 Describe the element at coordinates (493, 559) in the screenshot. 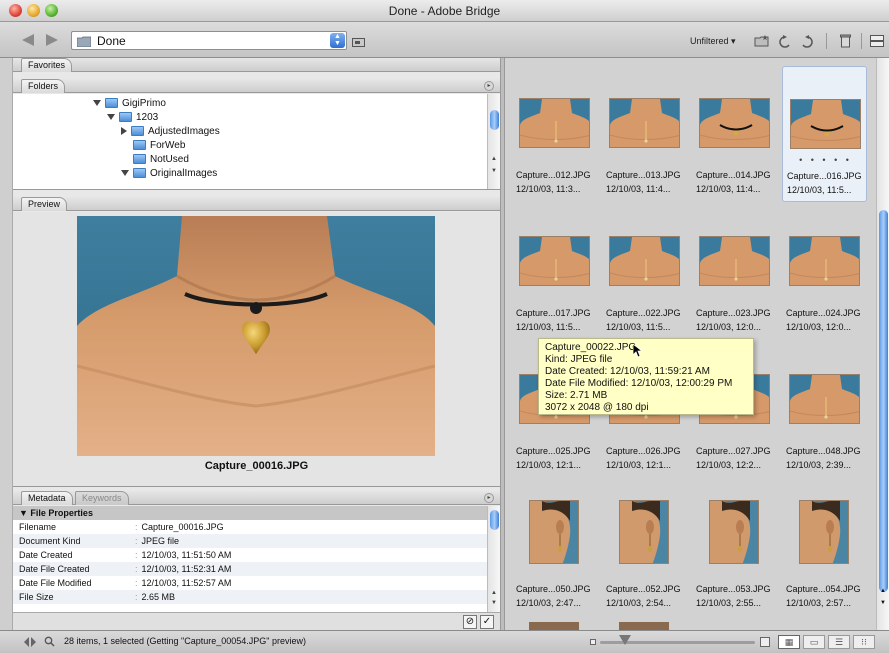

I see `metadata-scrollbar: ▲ ▼` at that location.